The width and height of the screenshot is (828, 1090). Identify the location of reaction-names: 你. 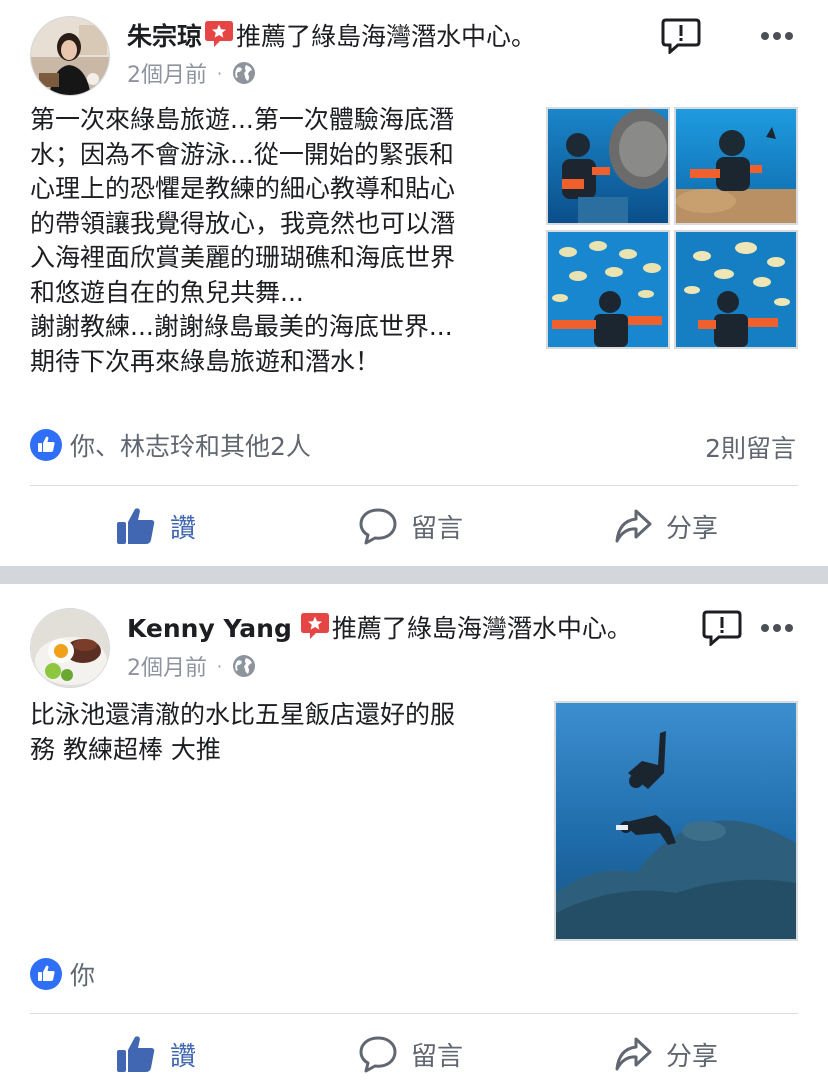
(83, 975).